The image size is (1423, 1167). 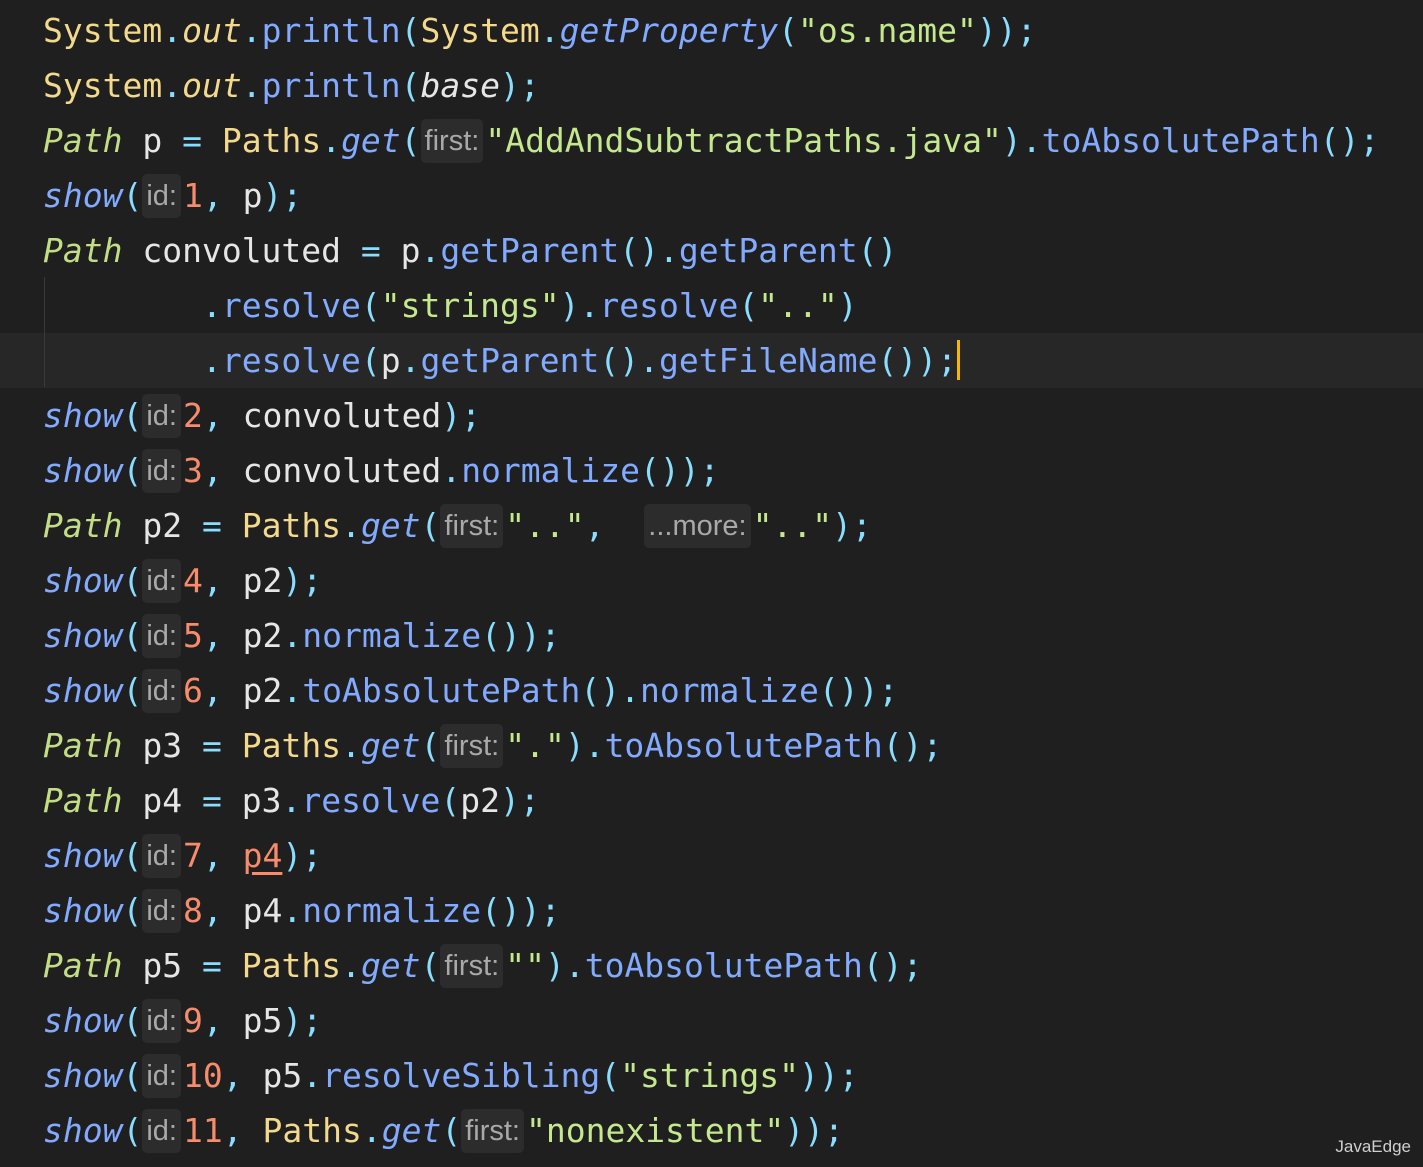 I want to click on code-token: =, so click(x=211, y=745).